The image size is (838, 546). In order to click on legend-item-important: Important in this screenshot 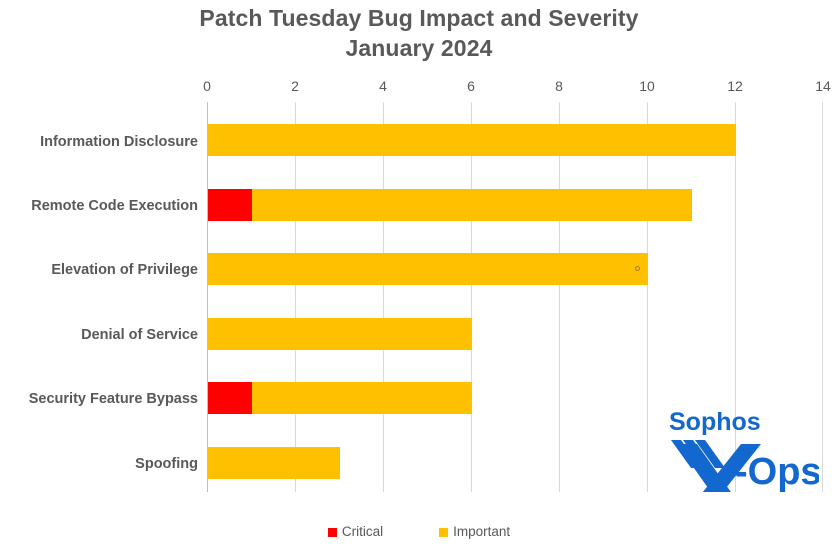, I will do `click(474, 532)`.